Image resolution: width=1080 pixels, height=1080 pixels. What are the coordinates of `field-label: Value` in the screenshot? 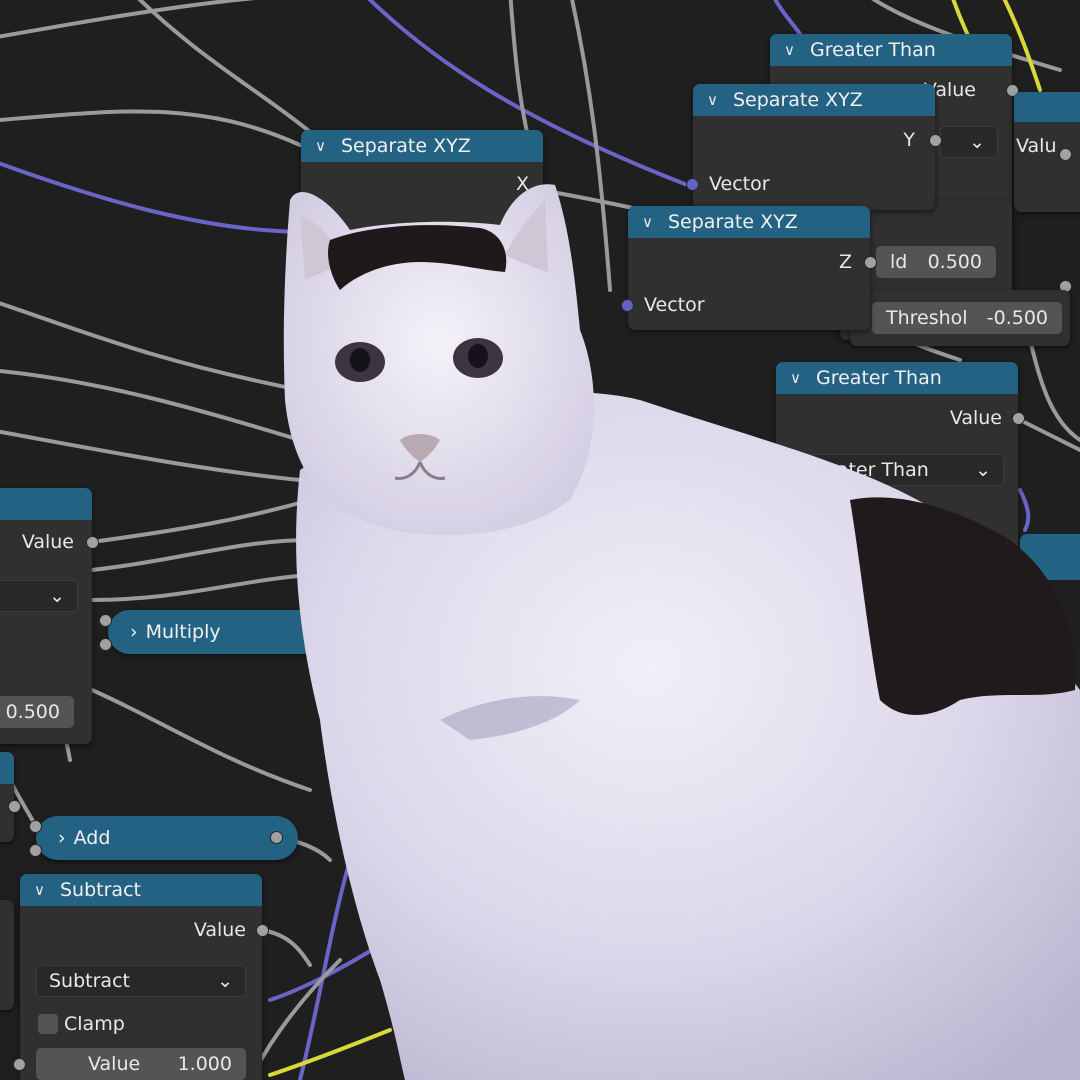 It's located at (114, 1064).